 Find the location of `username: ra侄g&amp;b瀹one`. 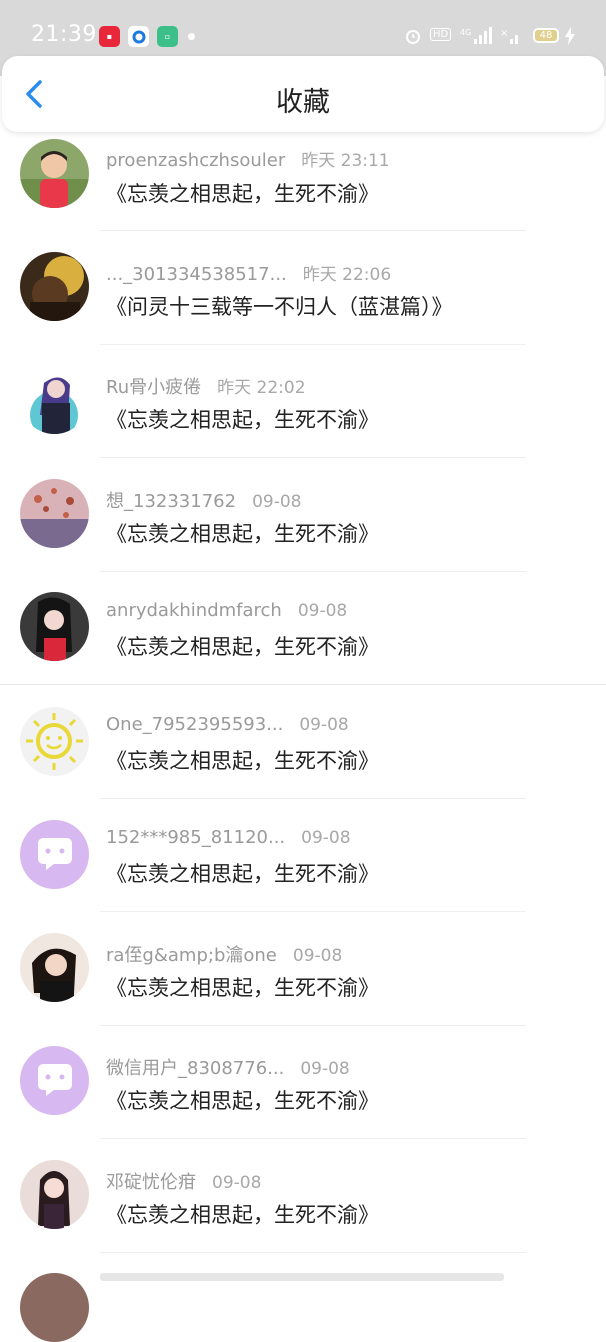

username: ra侄g&amp;b瀹one is located at coordinates (191, 955).